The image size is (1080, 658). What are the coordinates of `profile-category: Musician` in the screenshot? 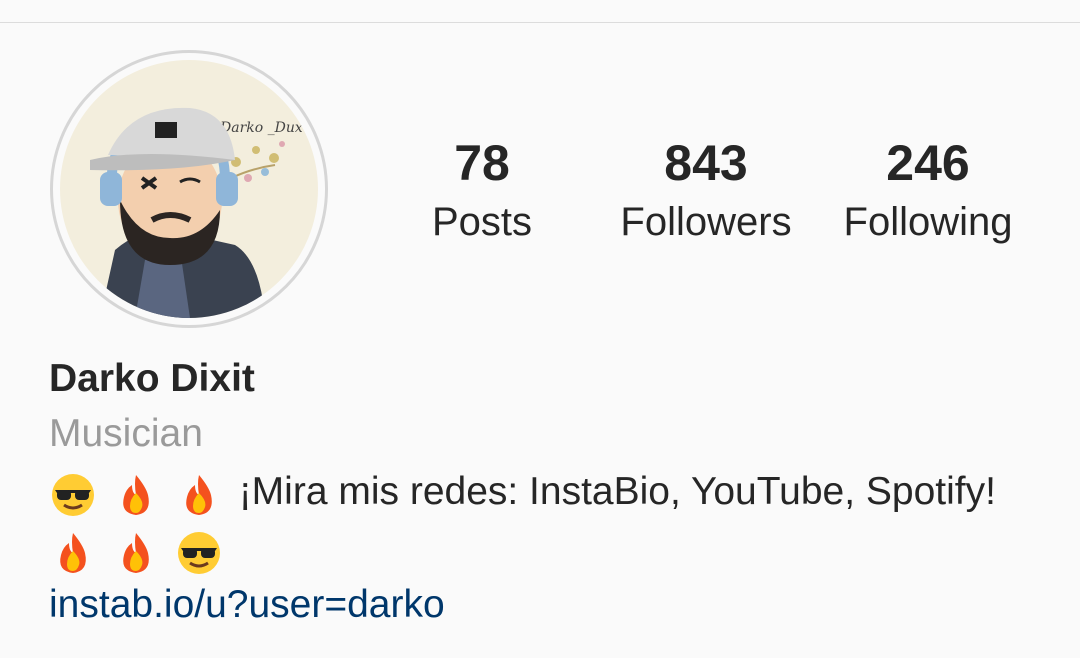 It's located at (126, 433).